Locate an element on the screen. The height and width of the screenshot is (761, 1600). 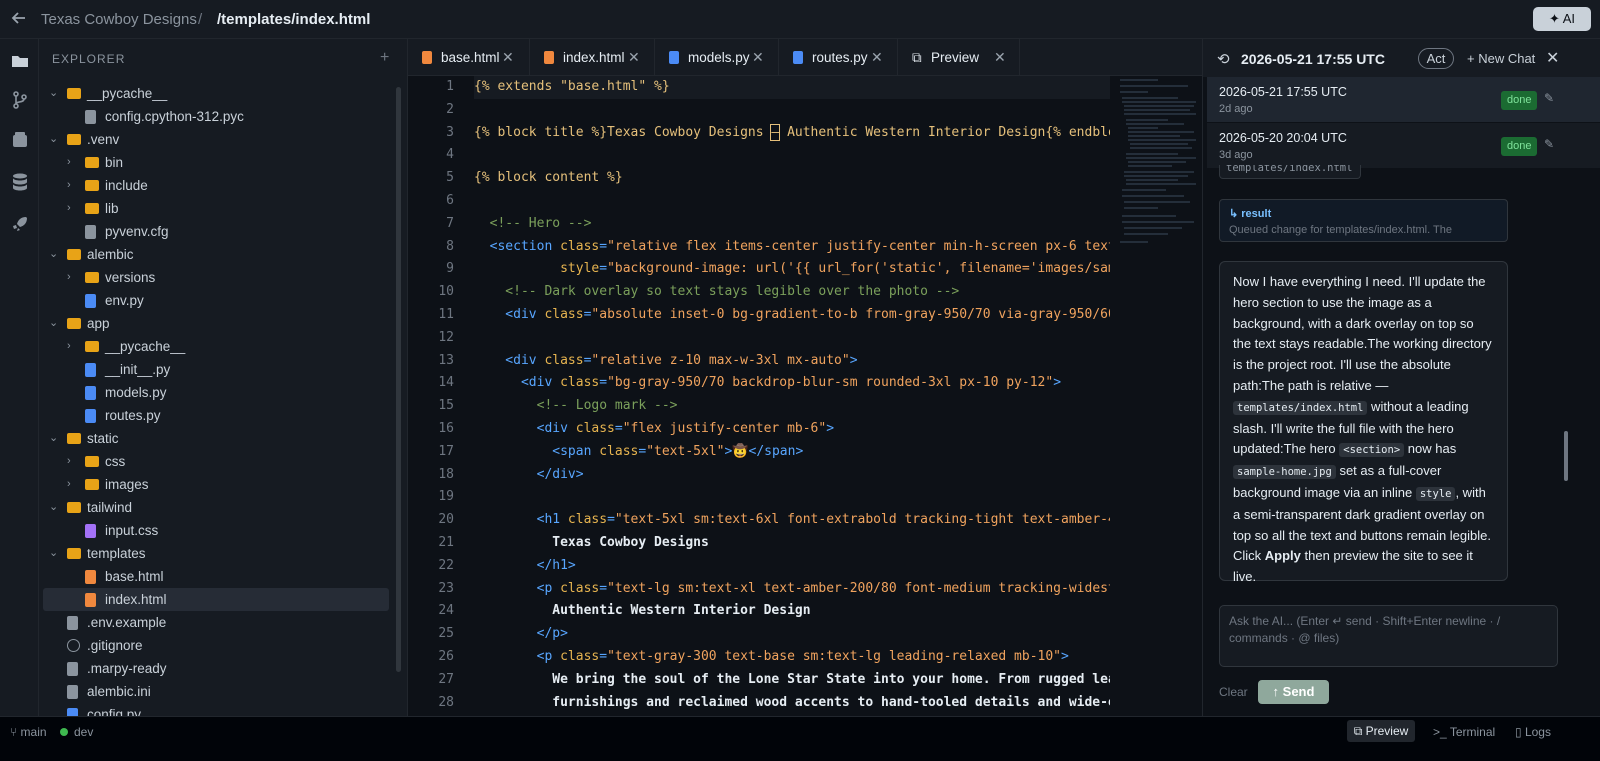
ai-toggle-button: ✦ AI is located at coordinates (1562, 19).